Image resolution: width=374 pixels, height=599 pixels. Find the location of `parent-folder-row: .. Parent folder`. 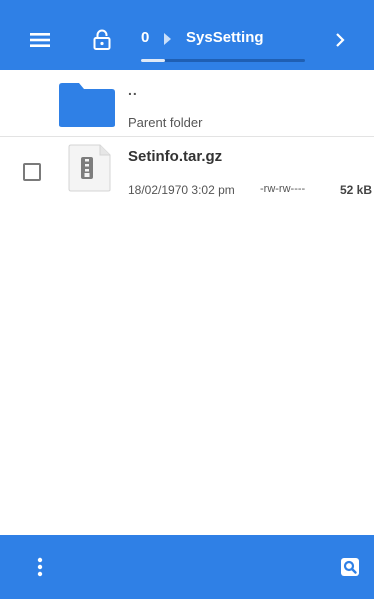

parent-folder-row: .. Parent folder is located at coordinates (187, 103).